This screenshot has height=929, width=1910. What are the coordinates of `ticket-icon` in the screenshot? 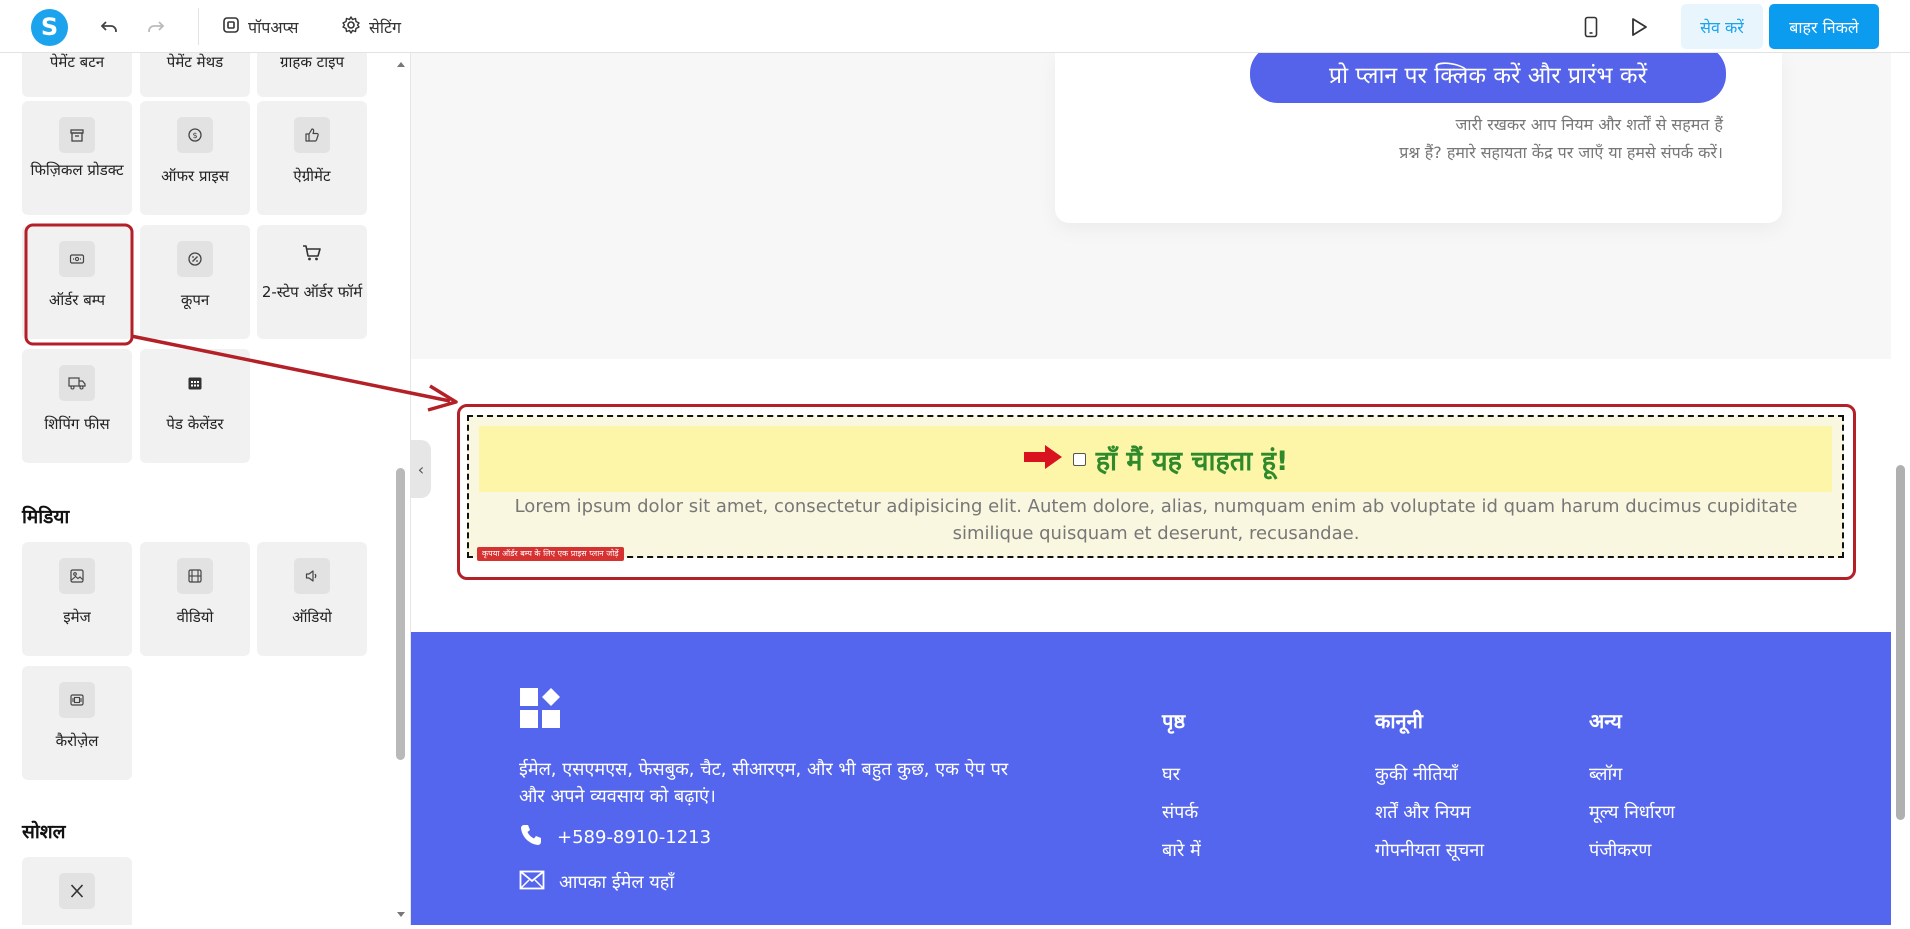 It's located at (77, 259).